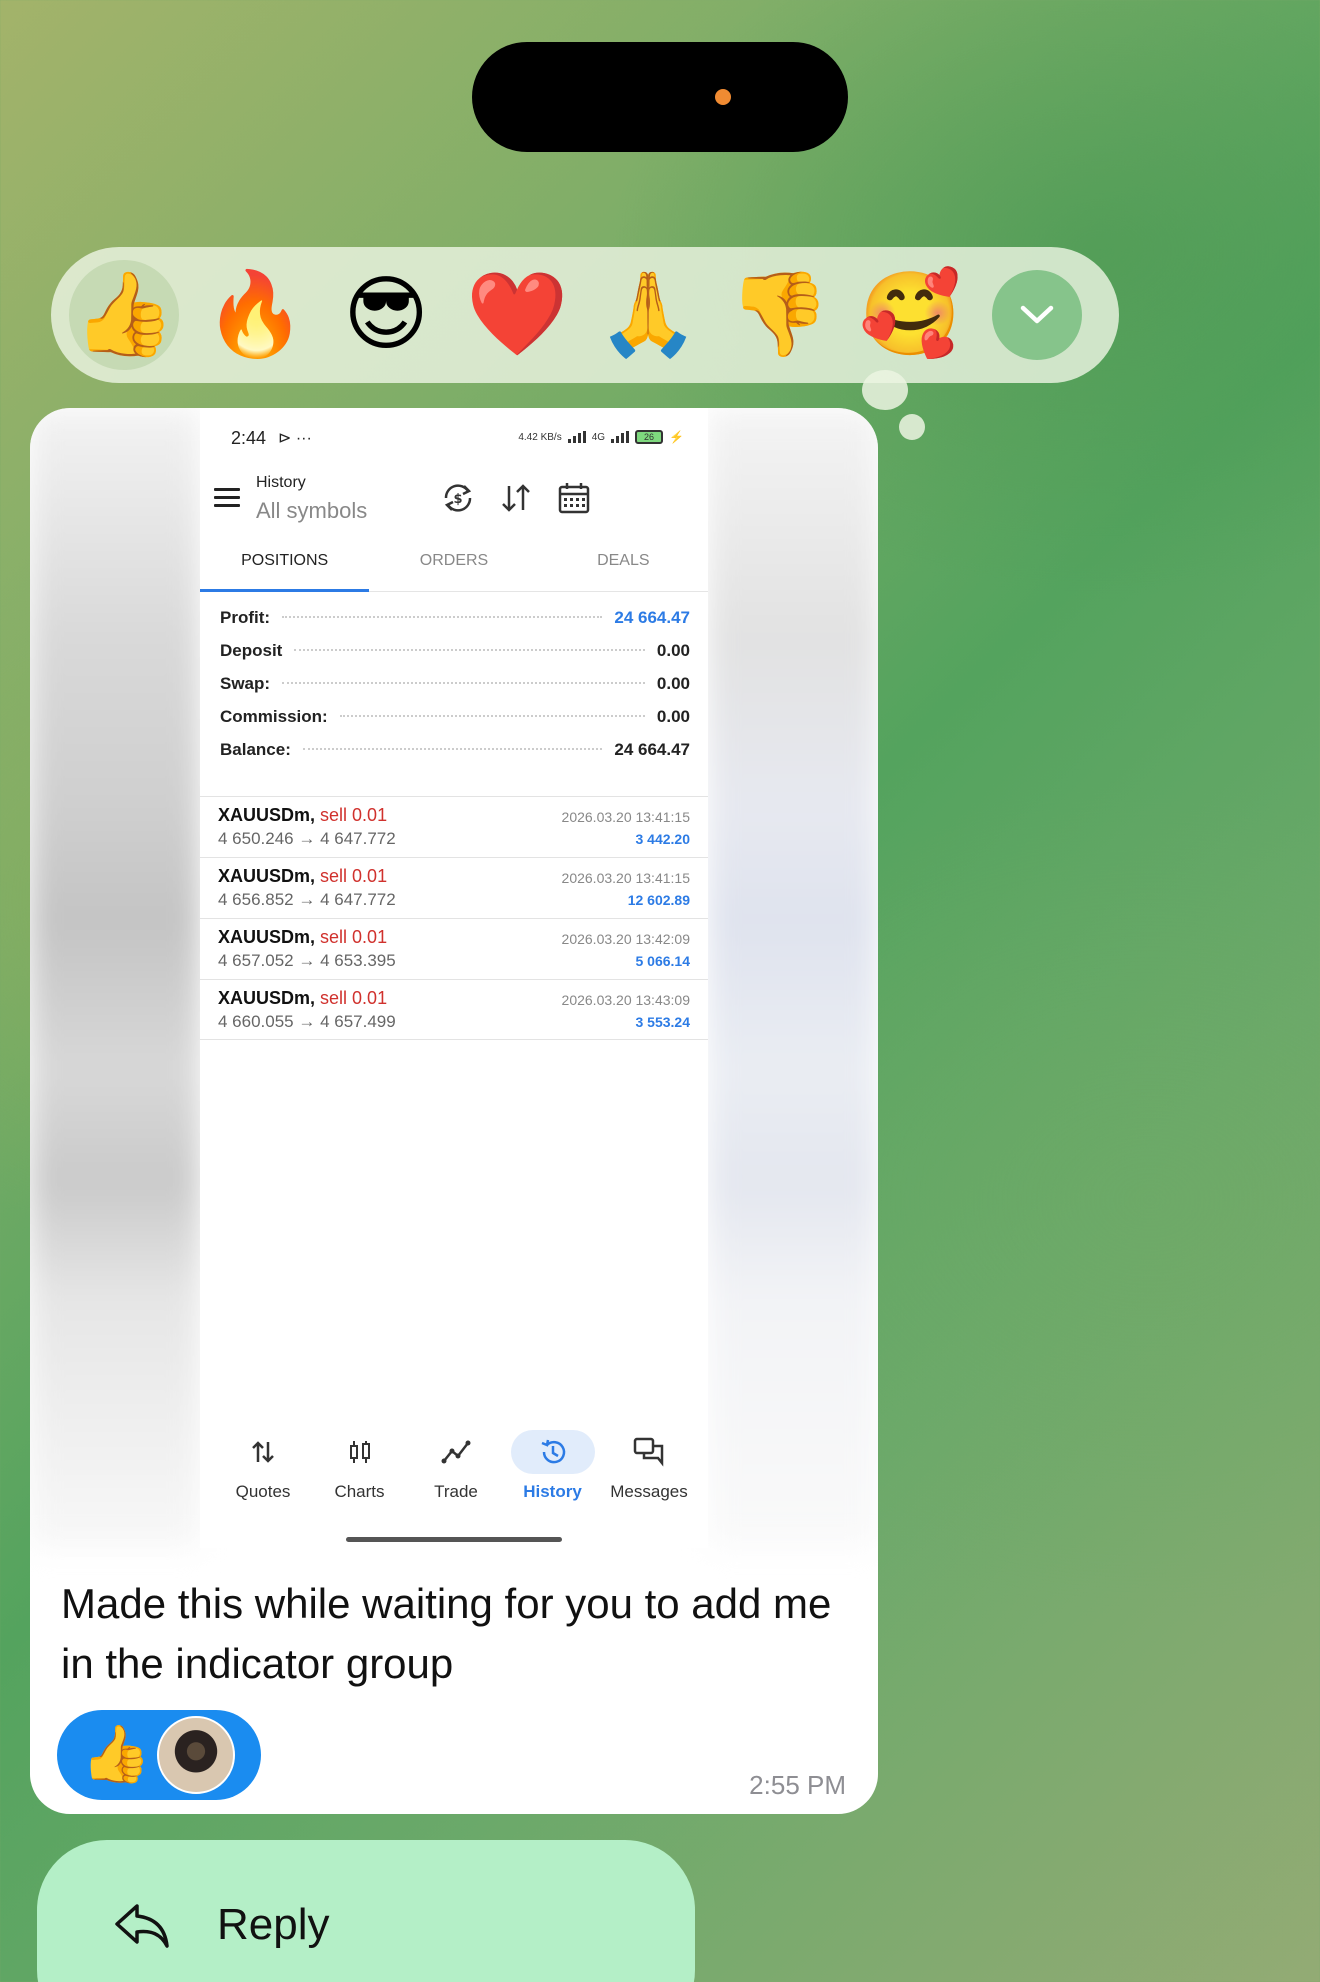  I want to click on trade-icon, so click(456, 1452).